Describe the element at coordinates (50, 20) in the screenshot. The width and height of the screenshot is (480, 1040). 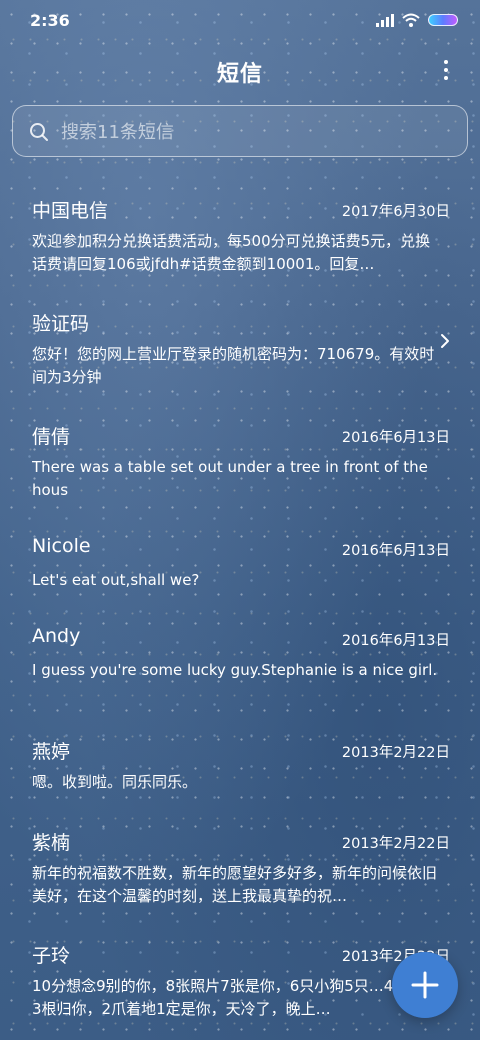
I see `status-time: 2:36` at that location.